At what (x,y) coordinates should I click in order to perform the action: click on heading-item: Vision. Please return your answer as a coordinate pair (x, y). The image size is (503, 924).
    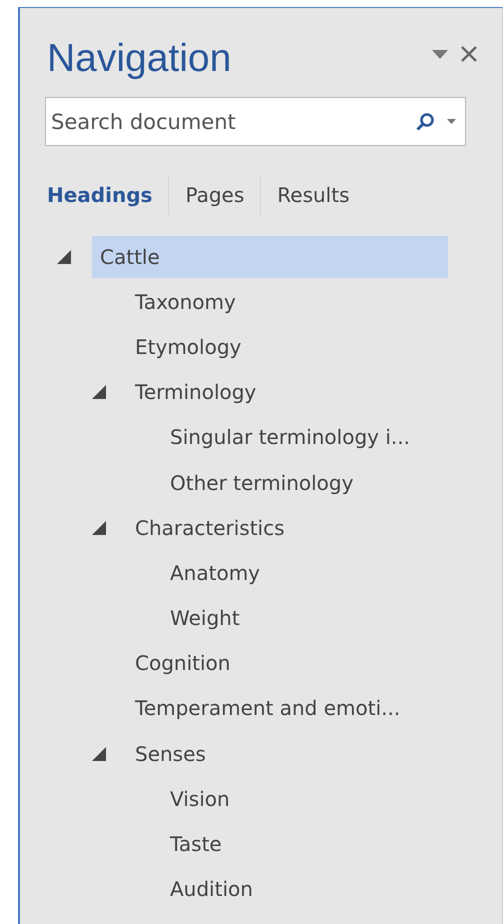
    Looking at the image, I should click on (200, 799).